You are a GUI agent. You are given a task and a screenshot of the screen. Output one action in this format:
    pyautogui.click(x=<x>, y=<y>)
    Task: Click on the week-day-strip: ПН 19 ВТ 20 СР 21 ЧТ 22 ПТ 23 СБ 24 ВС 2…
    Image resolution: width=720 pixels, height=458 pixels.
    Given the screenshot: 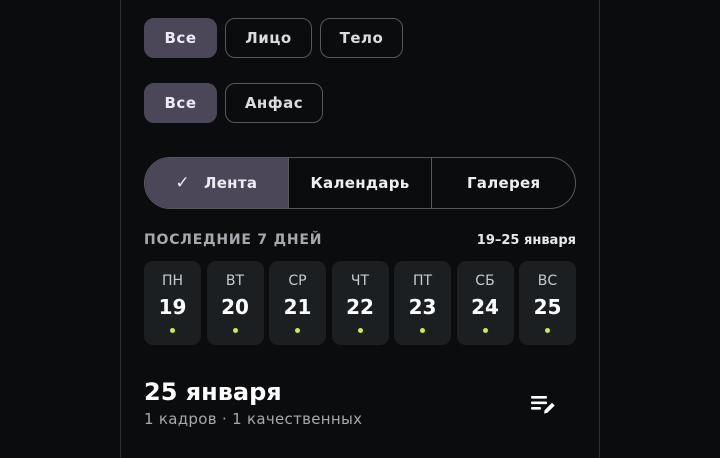 What is the action you would take?
    pyautogui.click(x=360, y=303)
    